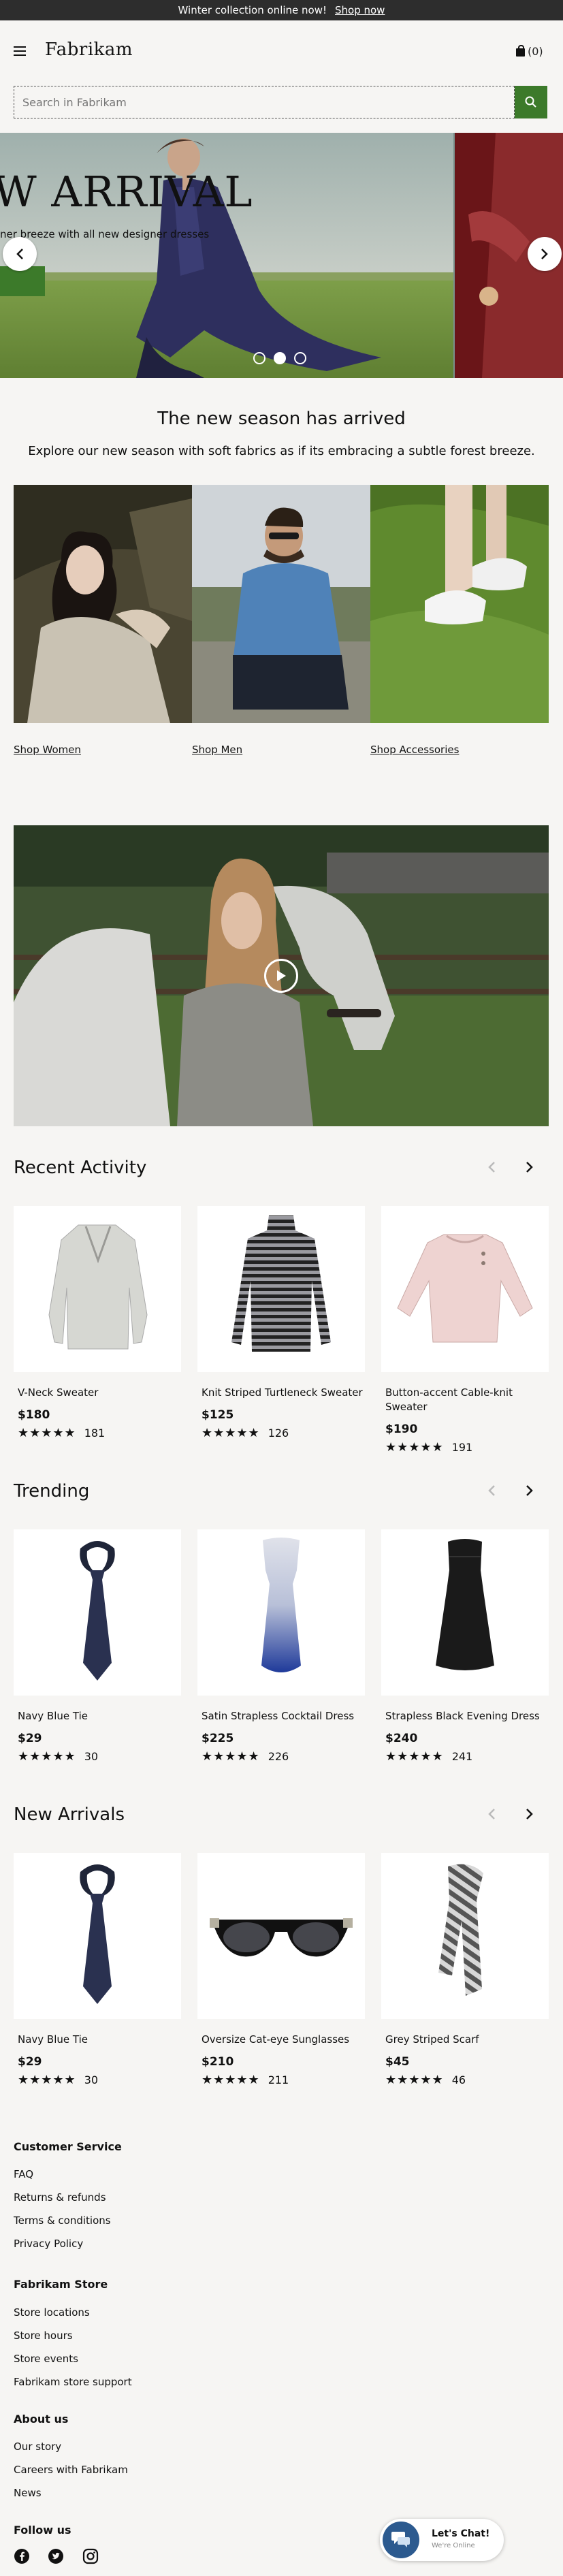 Image resolution: width=563 pixels, height=2576 pixels. I want to click on carousel-next-button, so click(545, 254).